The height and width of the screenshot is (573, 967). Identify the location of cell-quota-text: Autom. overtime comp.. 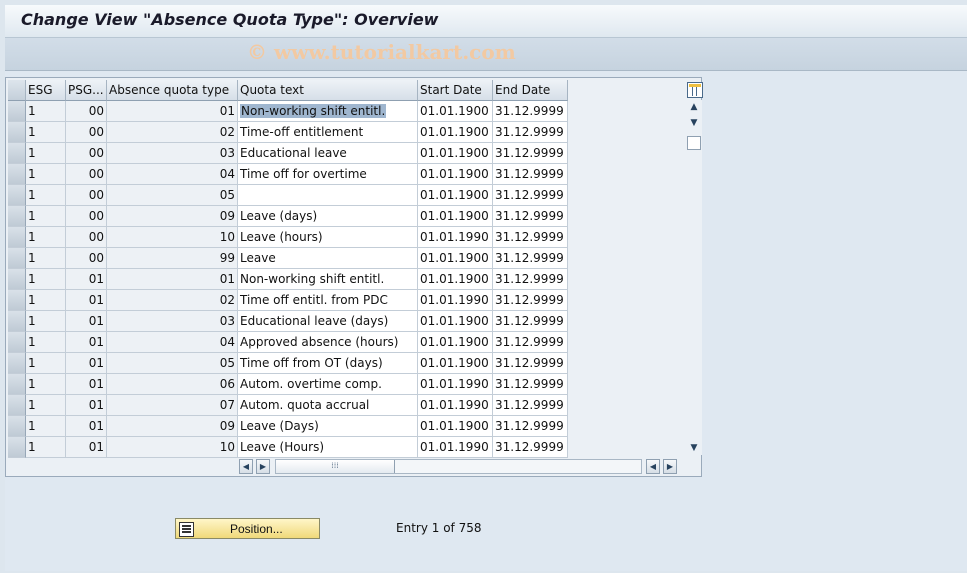
(328, 384).